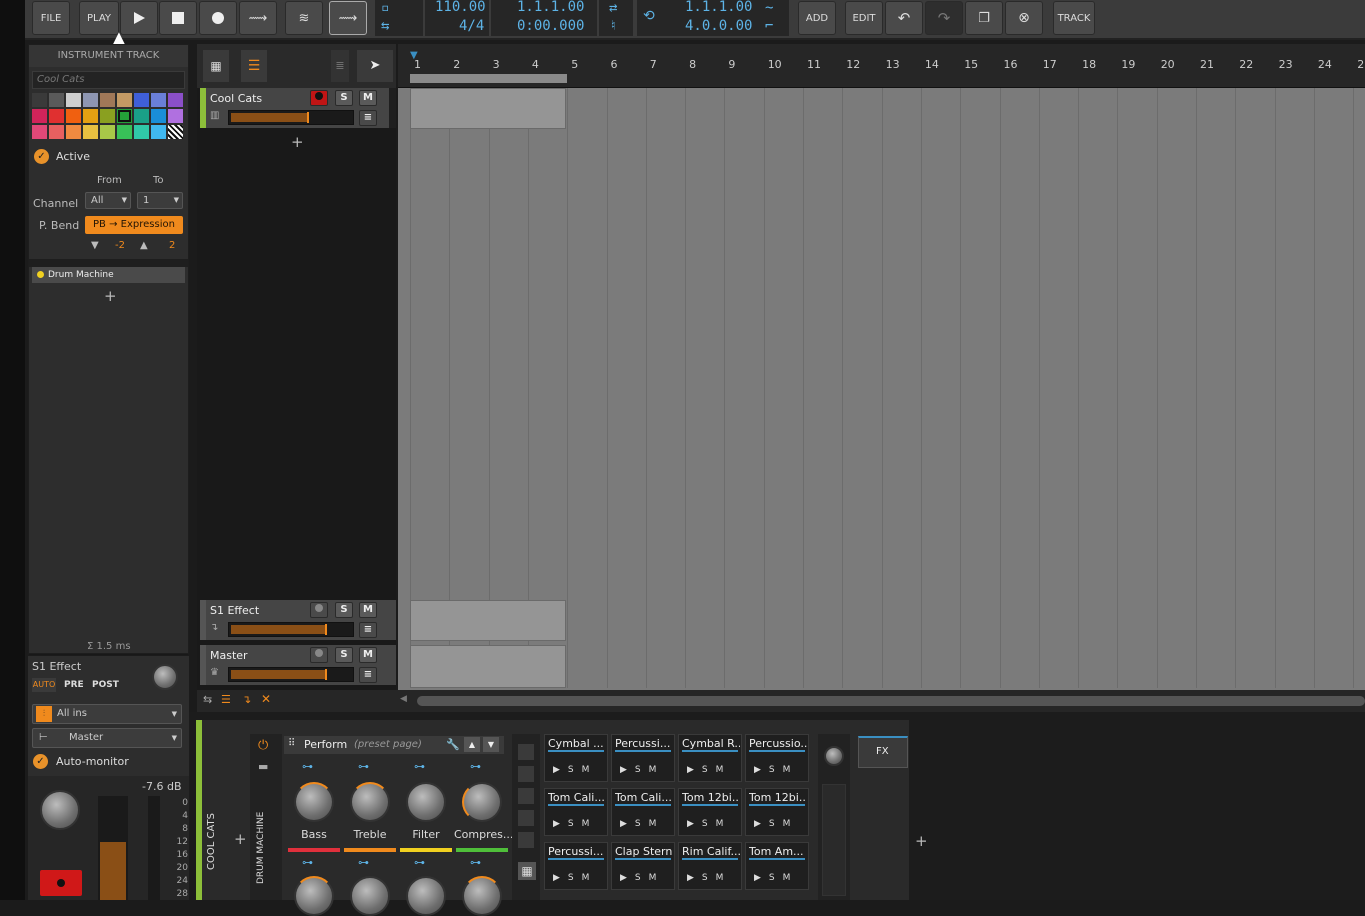  I want to click on active-checkbox: ✓, so click(41, 156).